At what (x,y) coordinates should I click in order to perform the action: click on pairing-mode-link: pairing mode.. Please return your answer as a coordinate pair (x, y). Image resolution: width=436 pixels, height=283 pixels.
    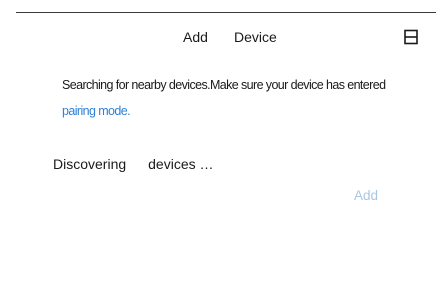
    Looking at the image, I should click on (96, 111).